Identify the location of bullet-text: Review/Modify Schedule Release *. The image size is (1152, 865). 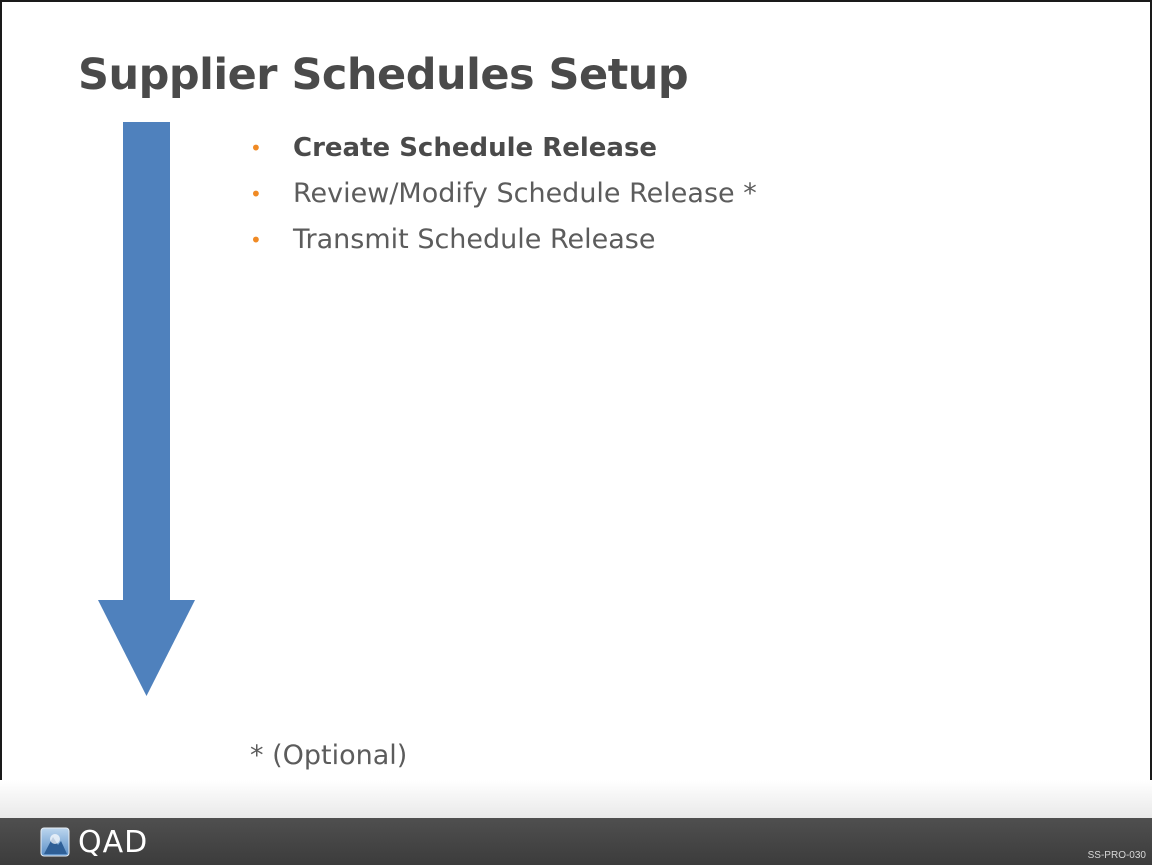
(525, 193).